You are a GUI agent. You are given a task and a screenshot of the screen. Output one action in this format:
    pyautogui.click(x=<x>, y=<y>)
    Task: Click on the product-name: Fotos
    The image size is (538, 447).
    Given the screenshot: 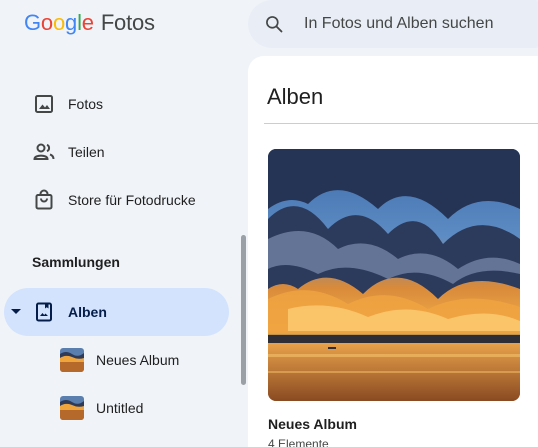 What is the action you would take?
    pyautogui.click(x=127, y=22)
    